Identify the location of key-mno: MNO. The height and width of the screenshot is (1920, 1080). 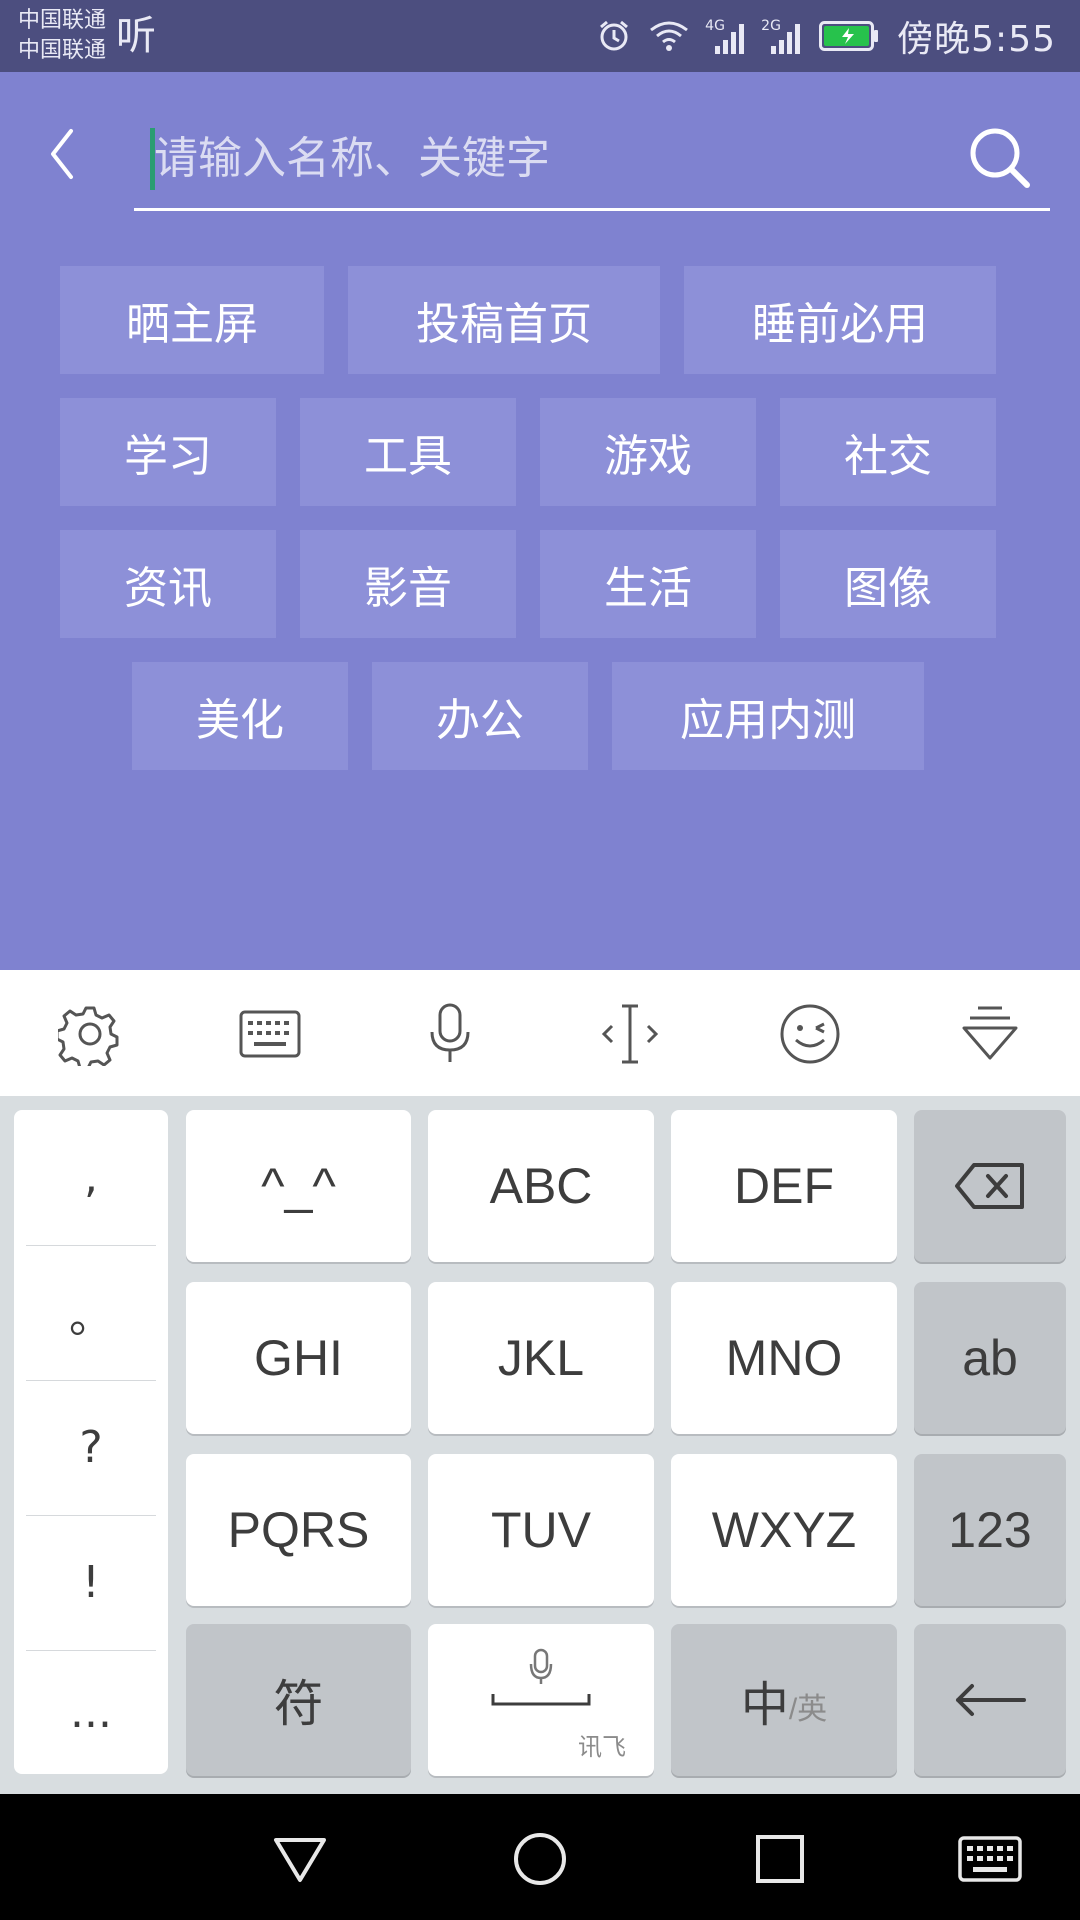
(784, 1358).